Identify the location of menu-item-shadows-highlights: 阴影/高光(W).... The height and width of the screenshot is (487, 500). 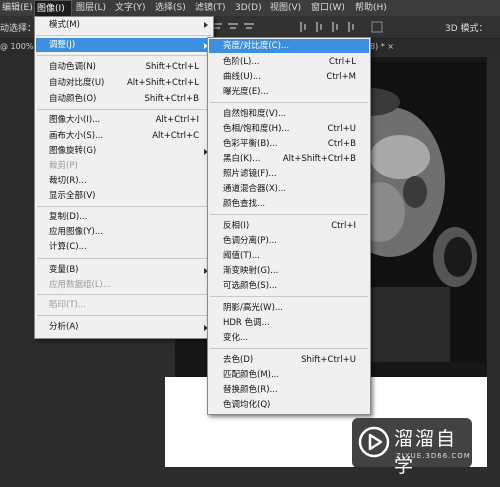
(289, 308).